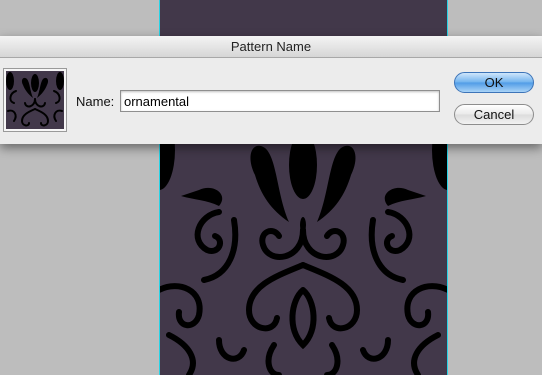 The image size is (542, 375). Describe the element at coordinates (271, 47) in the screenshot. I see `dialog-title: Pattern Name` at that location.